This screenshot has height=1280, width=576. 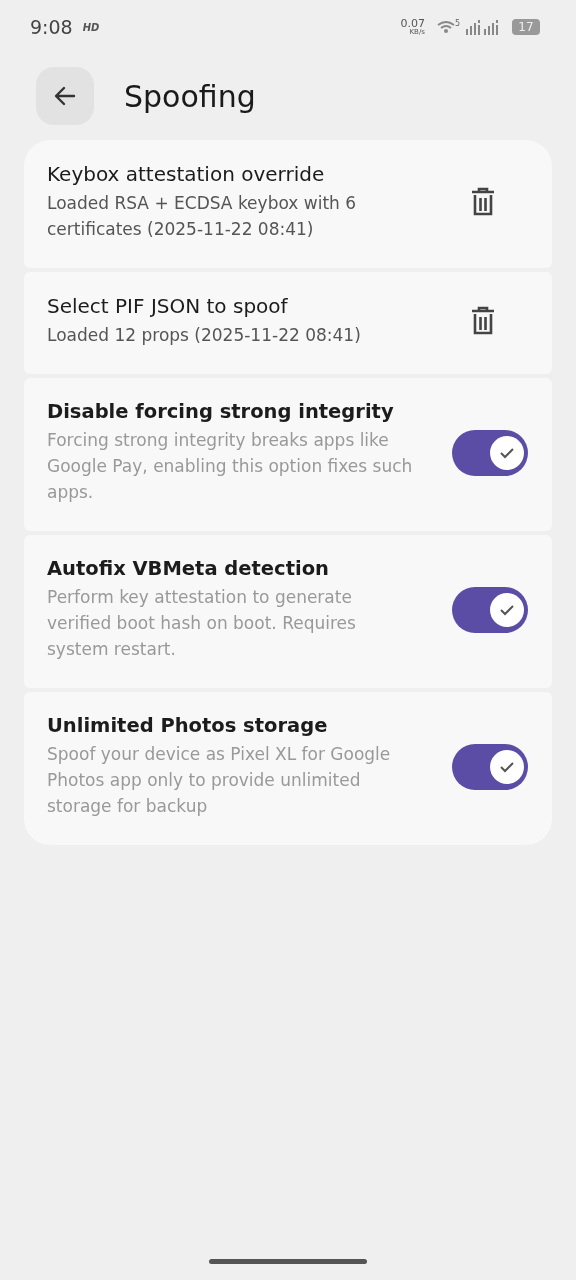 What do you see at coordinates (202, 216) in the screenshot?
I see `setting-description: Loaded RSA + ECDSA keybox with 6 certificates (2025-11-22 08:41)` at bounding box center [202, 216].